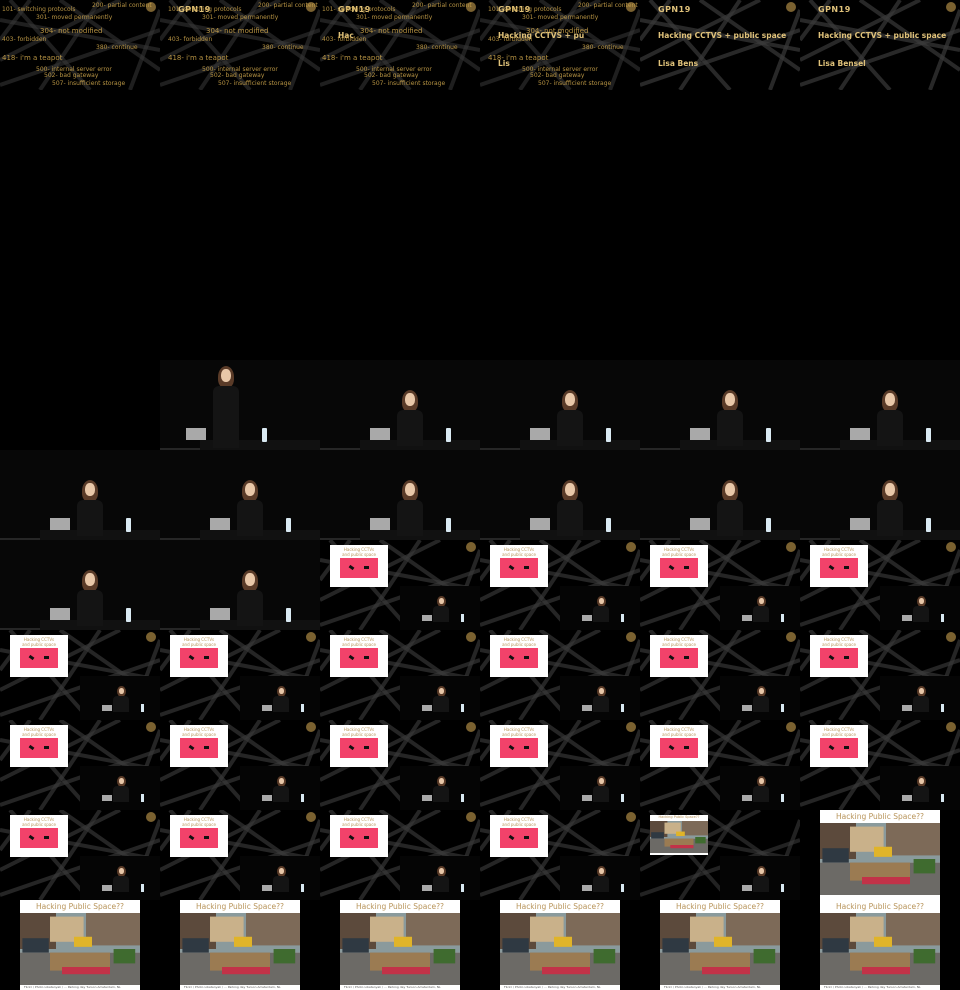 This screenshot has height=990, width=960. What do you see at coordinates (394, 17) in the screenshot?
I see `http-code: 301- moved permanently` at bounding box center [394, 17].